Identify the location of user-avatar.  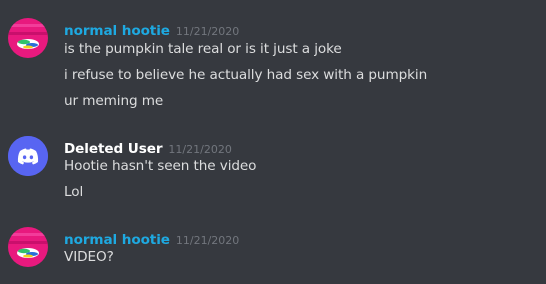
(28, 247).